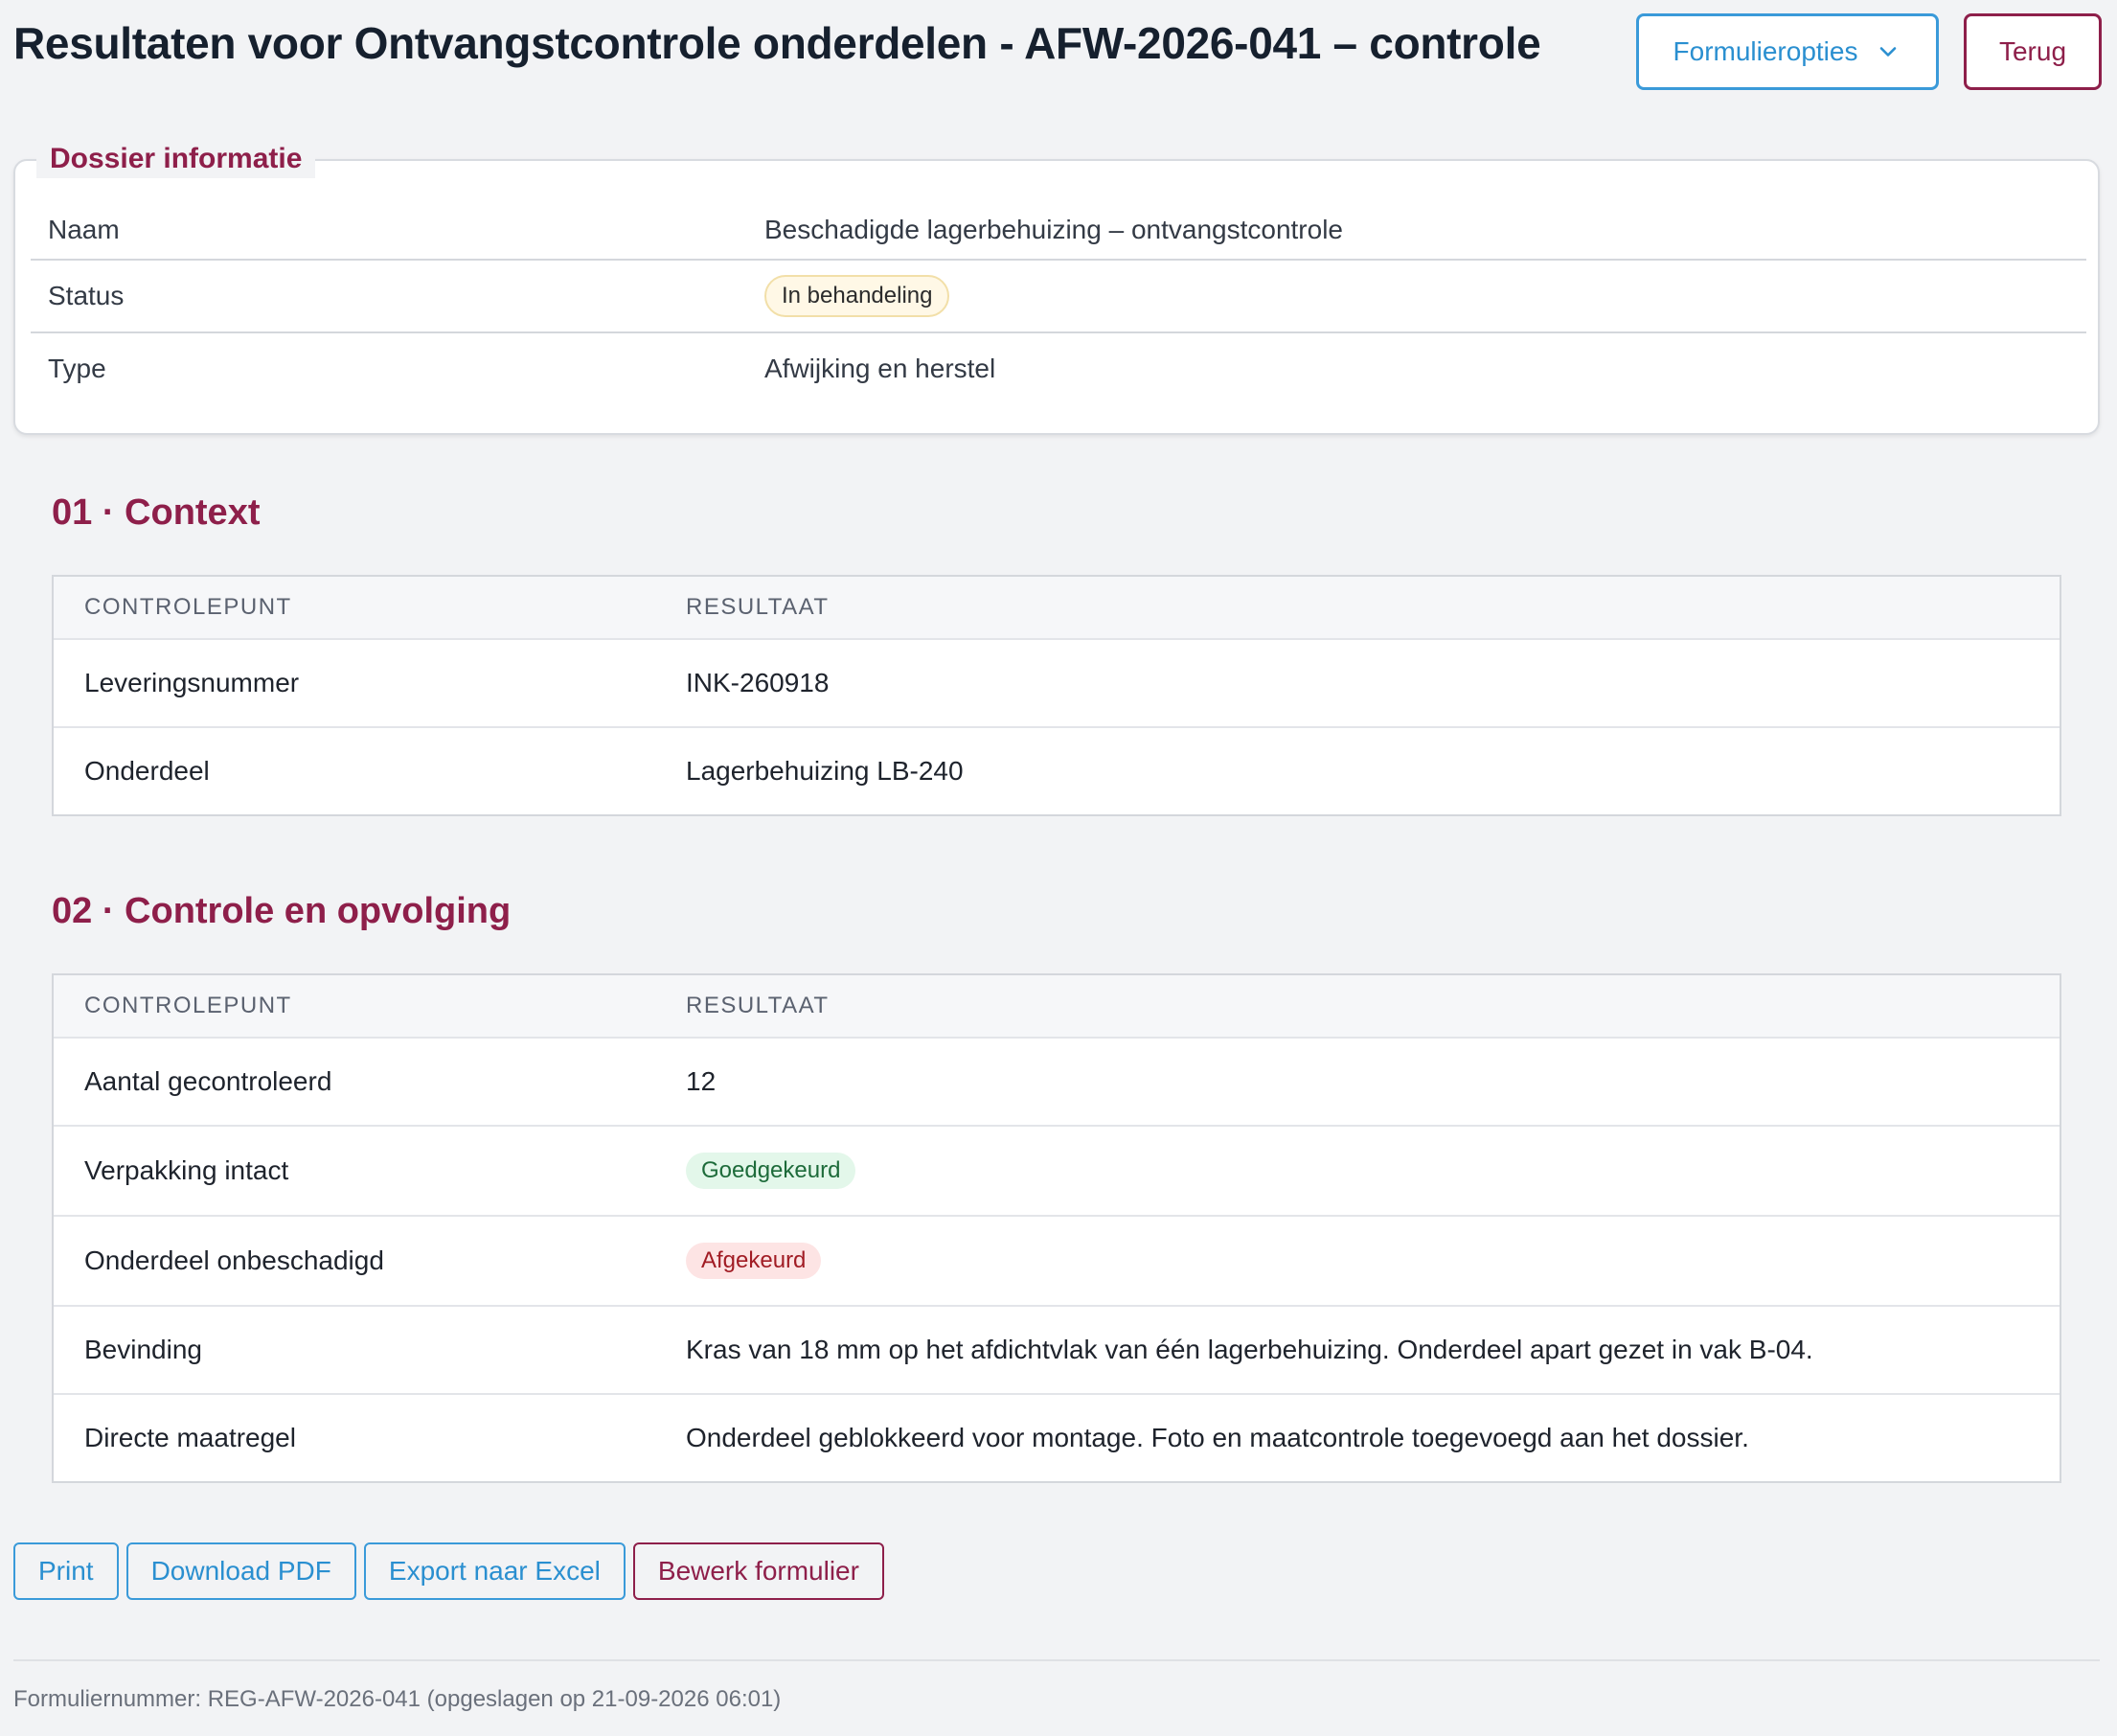 Image resolution: width=2117 pixels, height=1736 pixels. Describe the element at coordinates (758, 1571) in the screenshot. I see `edit-form-button: Bewerk formulier` at that location.